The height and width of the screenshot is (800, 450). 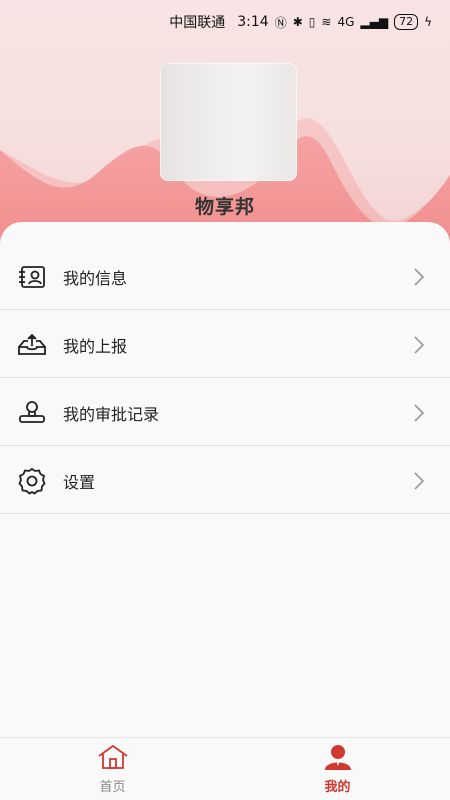 What do you see at coordinates (197, 23) in the screenshot?
I see `carrier-label: 中国联通` at bounding box center [197, 23].